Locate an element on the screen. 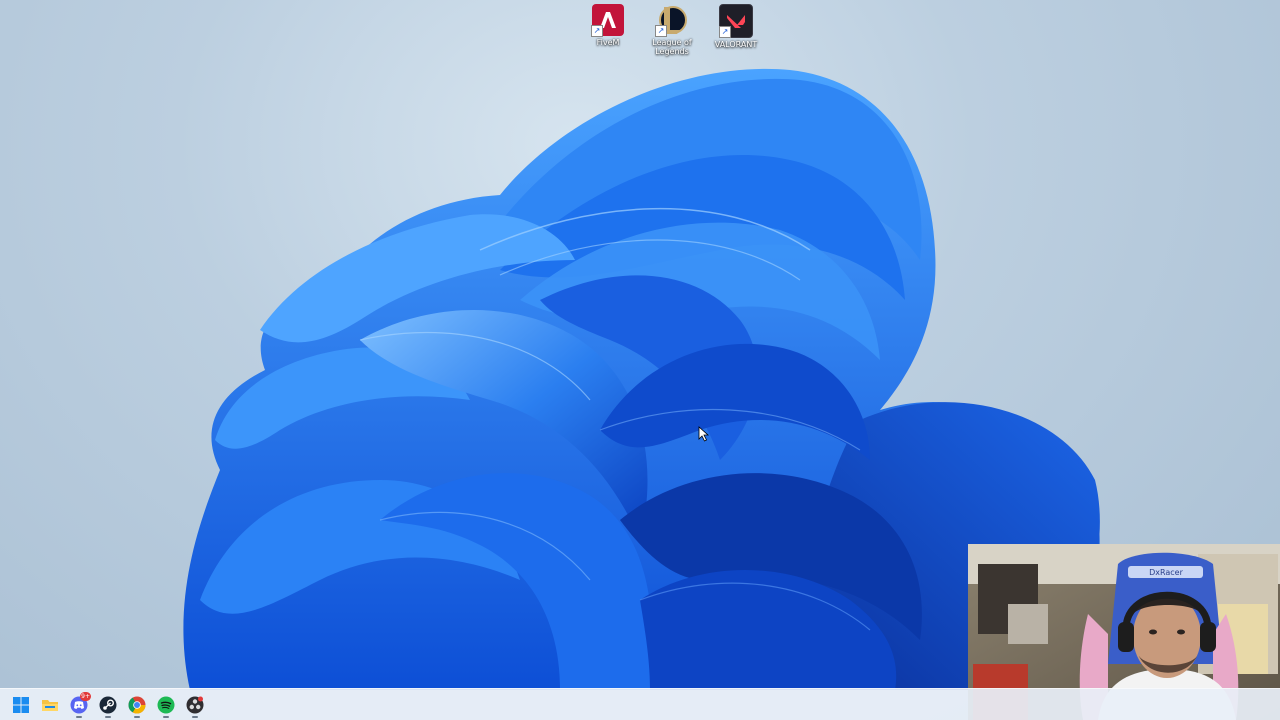  chrome-icon is located at coordinates (137, 704).